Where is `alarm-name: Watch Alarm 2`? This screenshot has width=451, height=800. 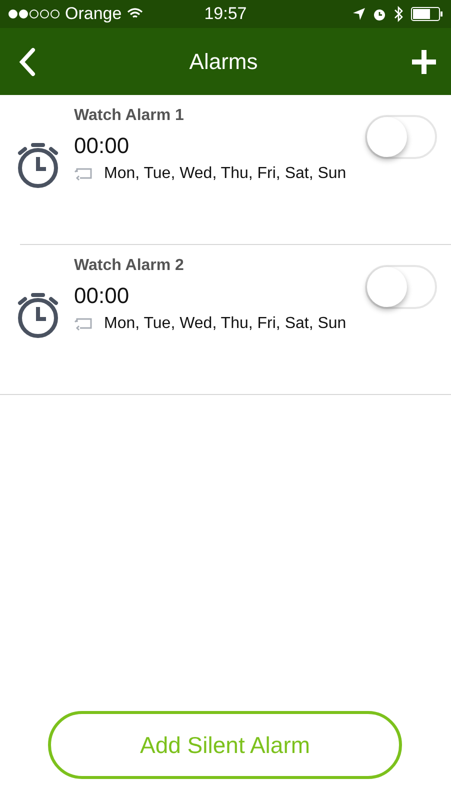
alarm-name: Watch Alarm 2 is located at coordinates (129, 266).